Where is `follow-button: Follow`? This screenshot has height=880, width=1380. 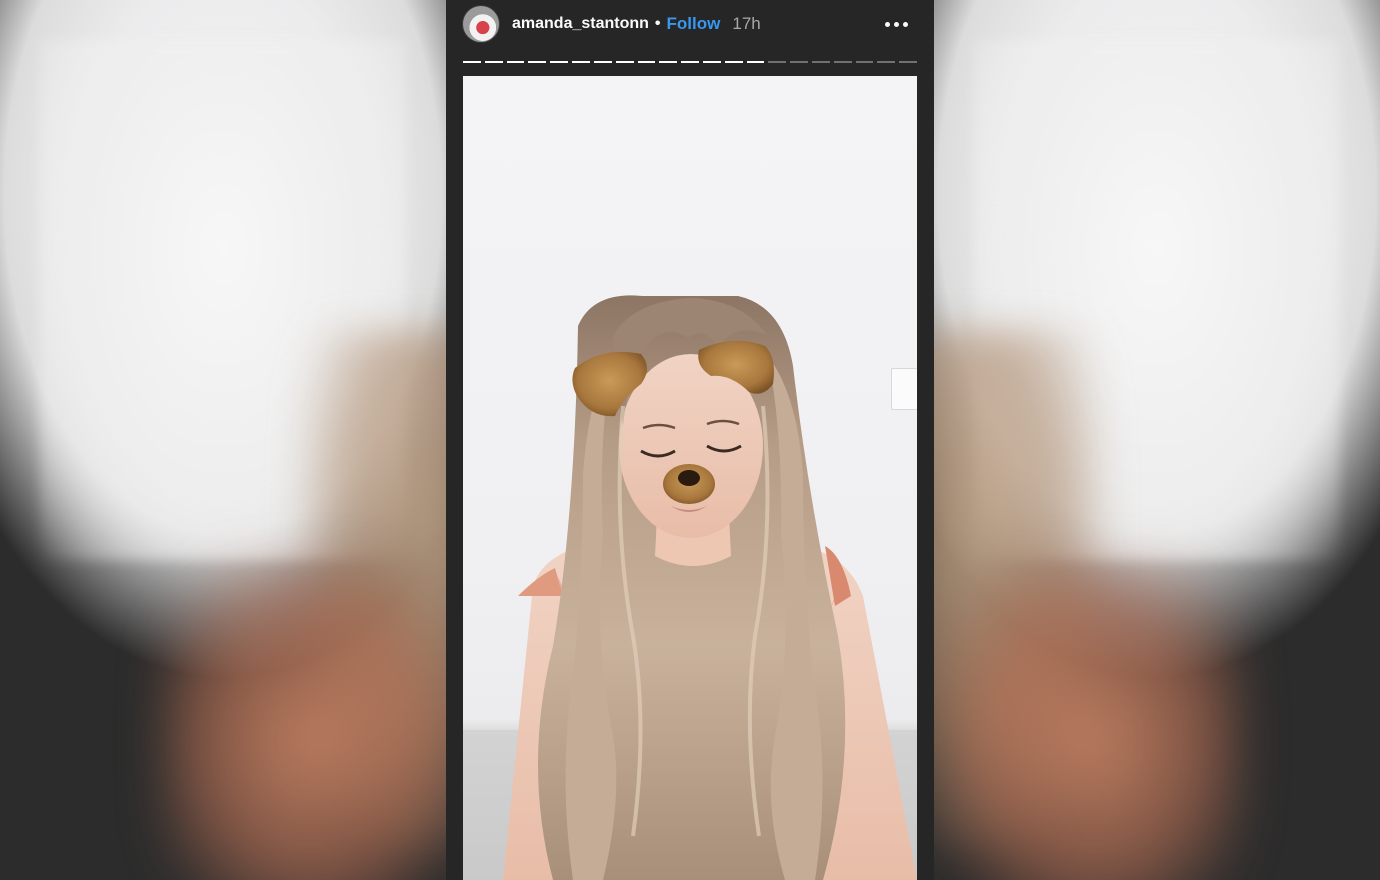 follow-button: Follow is located at coordinates (694, 24).